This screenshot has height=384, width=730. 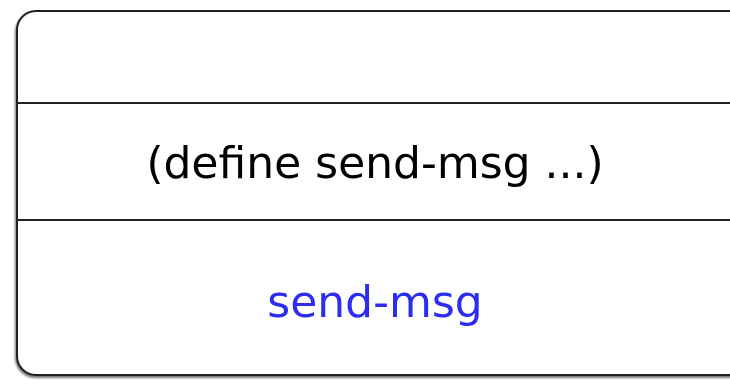 What do you see at coordinates (375, 302) in the screenshot?
I see `output-value: send-msg` at bounding box center [375, 302].